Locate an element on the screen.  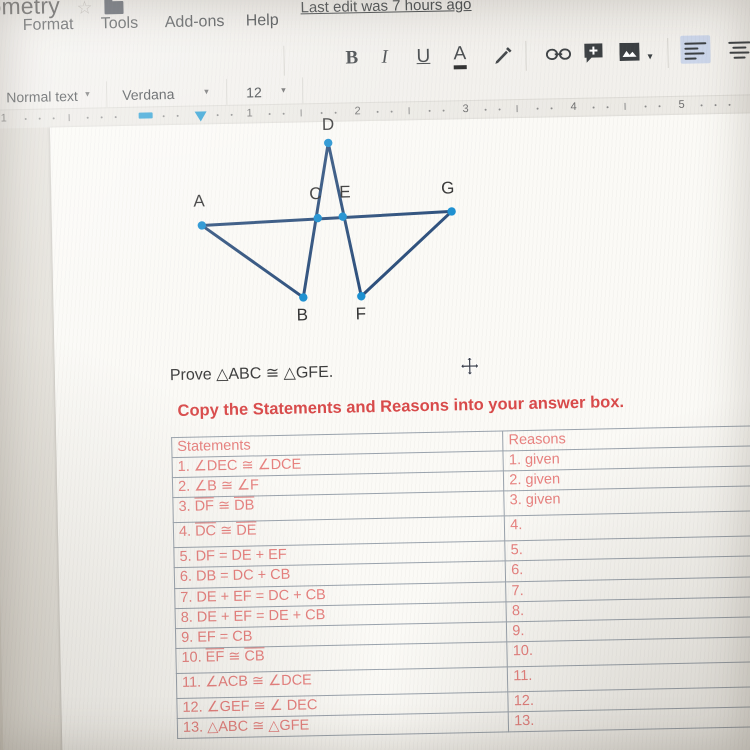
underline-button: U is located at coordinates (423, 57).